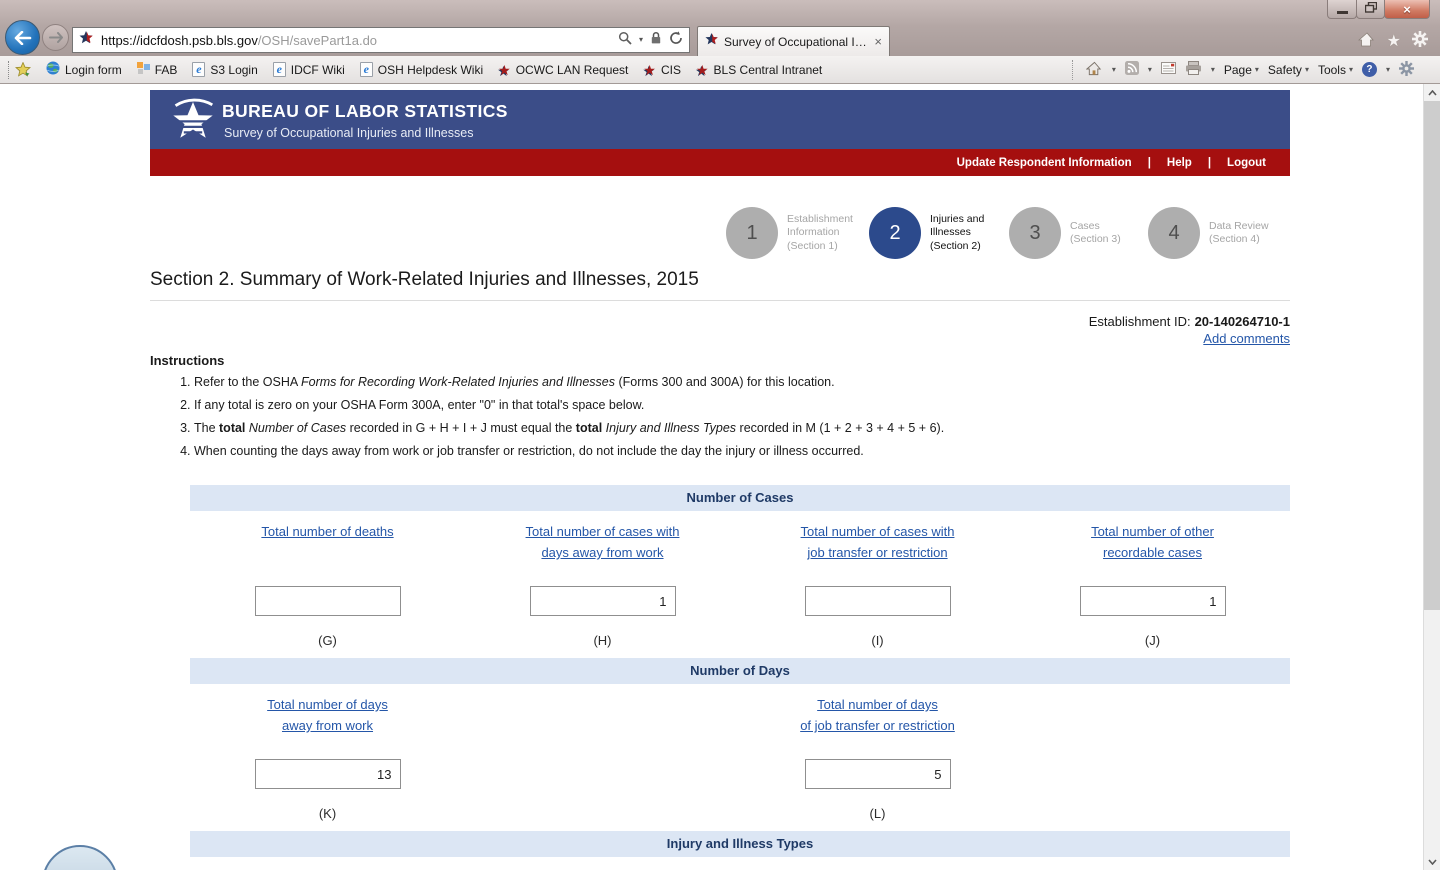  I want to click on add-favorite-button, so click(23, 69).